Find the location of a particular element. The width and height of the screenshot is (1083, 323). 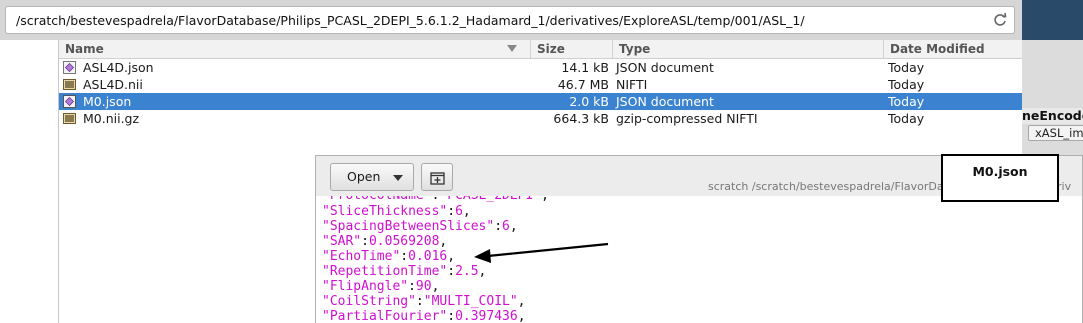

column-header: Name Size Type Date Modified is located at coordinates (540, 49).